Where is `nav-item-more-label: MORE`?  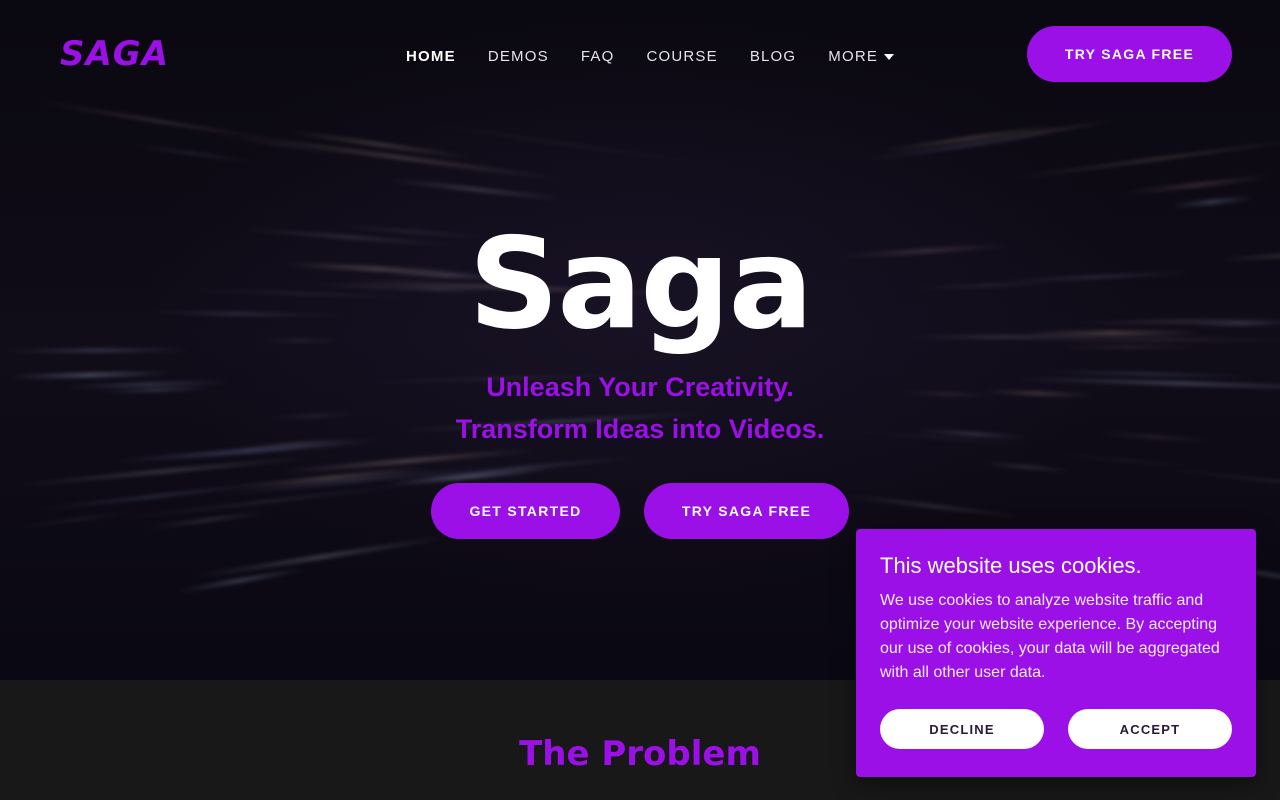
nav-item-more-label: MORE is located at coordinates (853, 56).